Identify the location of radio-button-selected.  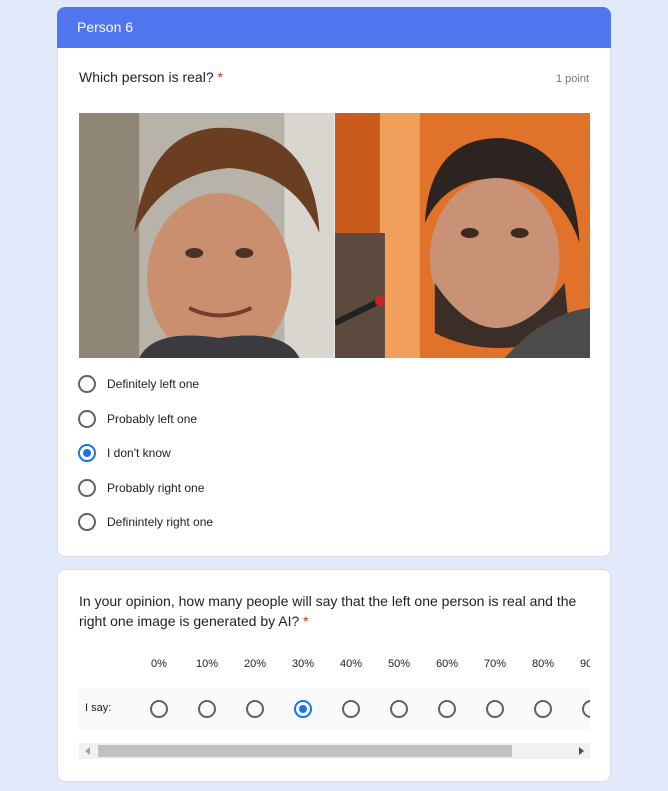
(87, 453).